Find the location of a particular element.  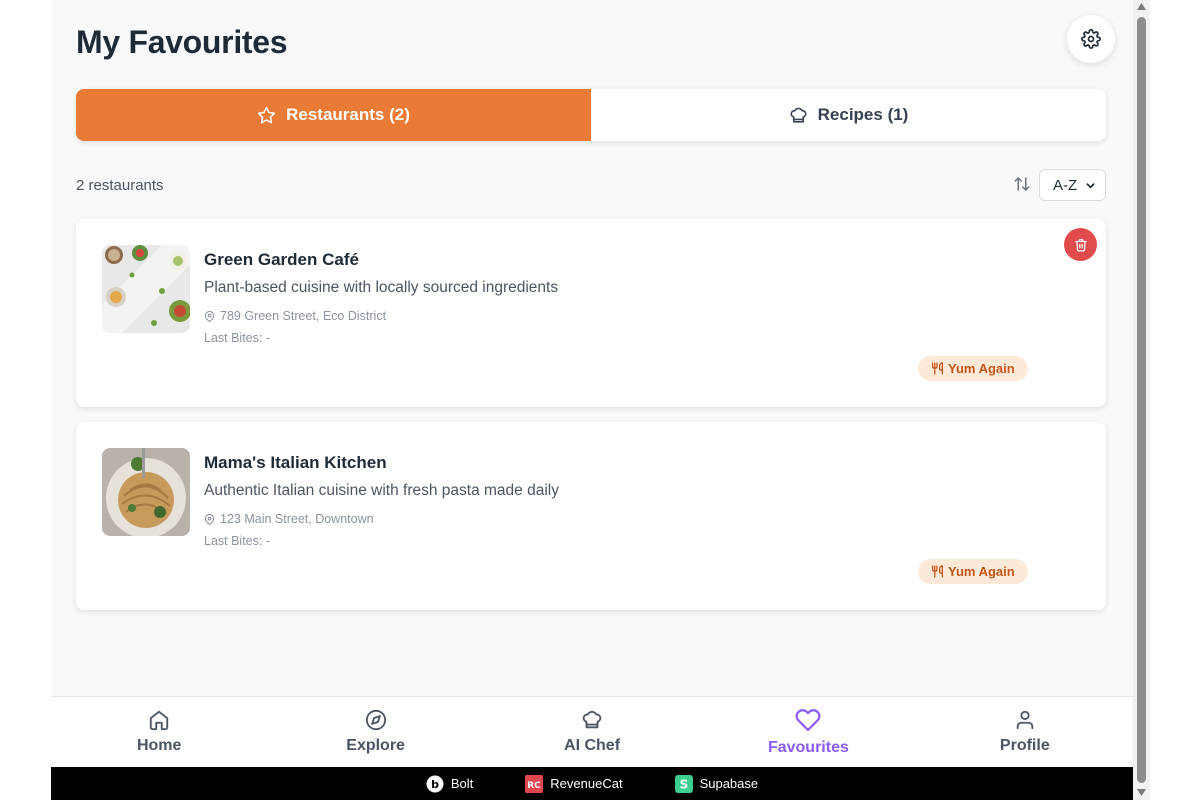

restaurant-address-text: 123 Main Street, Downtown is located at coordinates (297, 519).